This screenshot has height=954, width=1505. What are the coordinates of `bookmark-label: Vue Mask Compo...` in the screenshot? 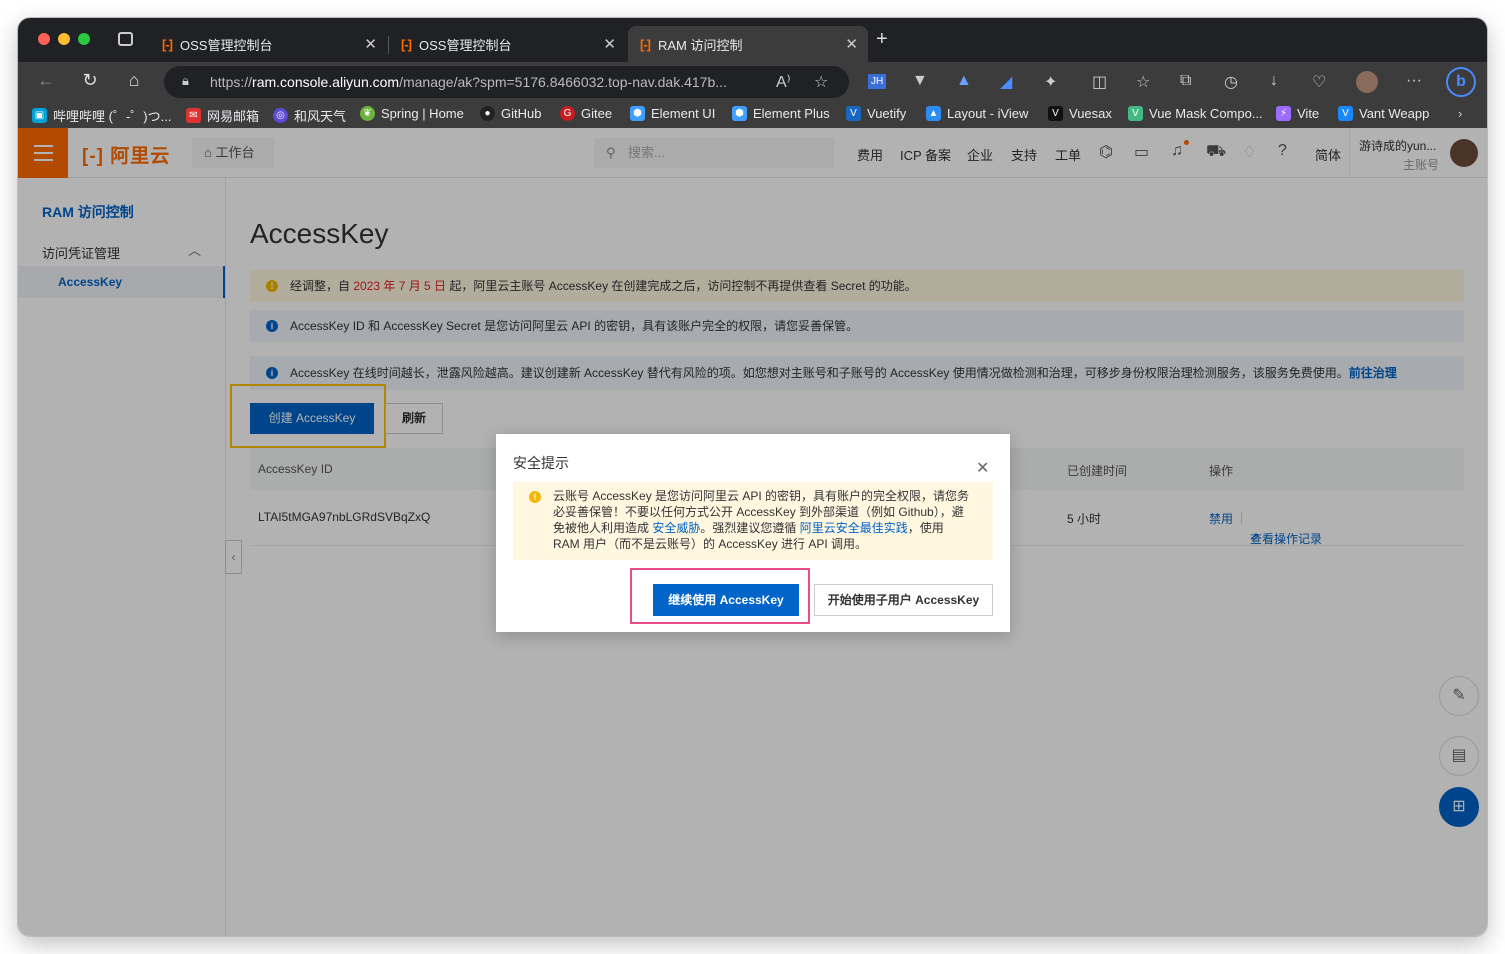 It's located at (1206, 113).